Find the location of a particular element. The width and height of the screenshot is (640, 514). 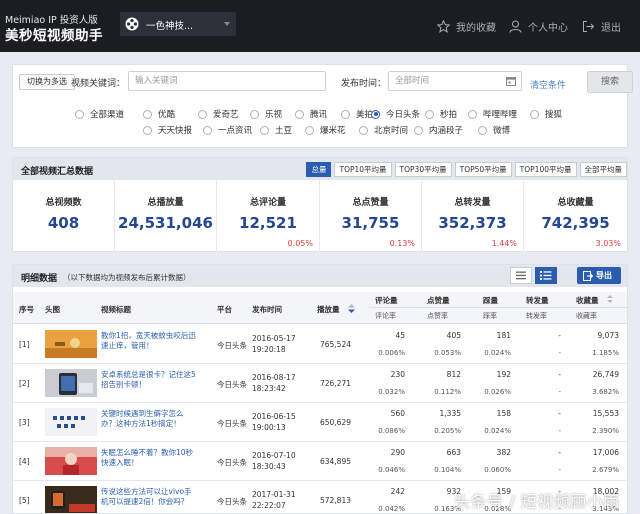

stat-value: 24,531,046 is located at coordinates (165, 223).